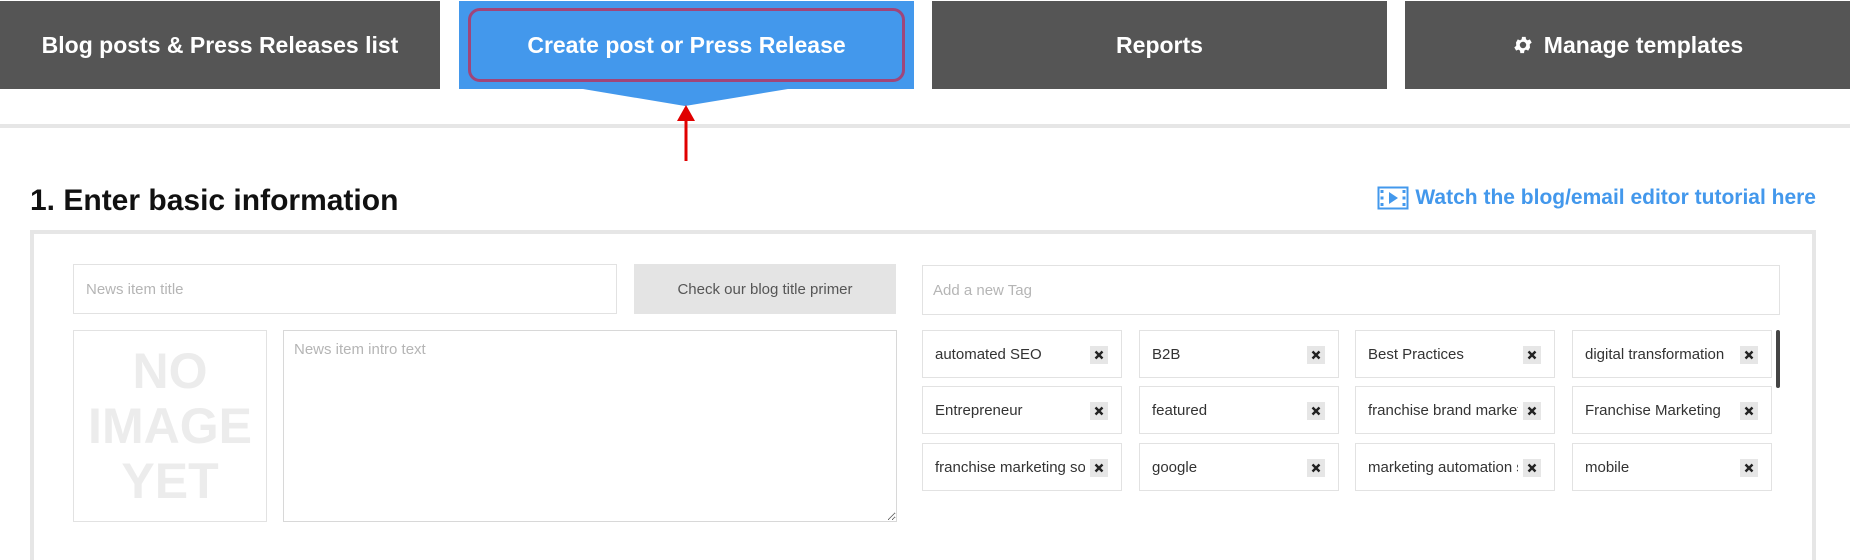 This screenshot has height=560, width=1850. Describe the element at coordinates (979, 410) in the screenshot. I see `tag-label: Entrepreneur` at that location.